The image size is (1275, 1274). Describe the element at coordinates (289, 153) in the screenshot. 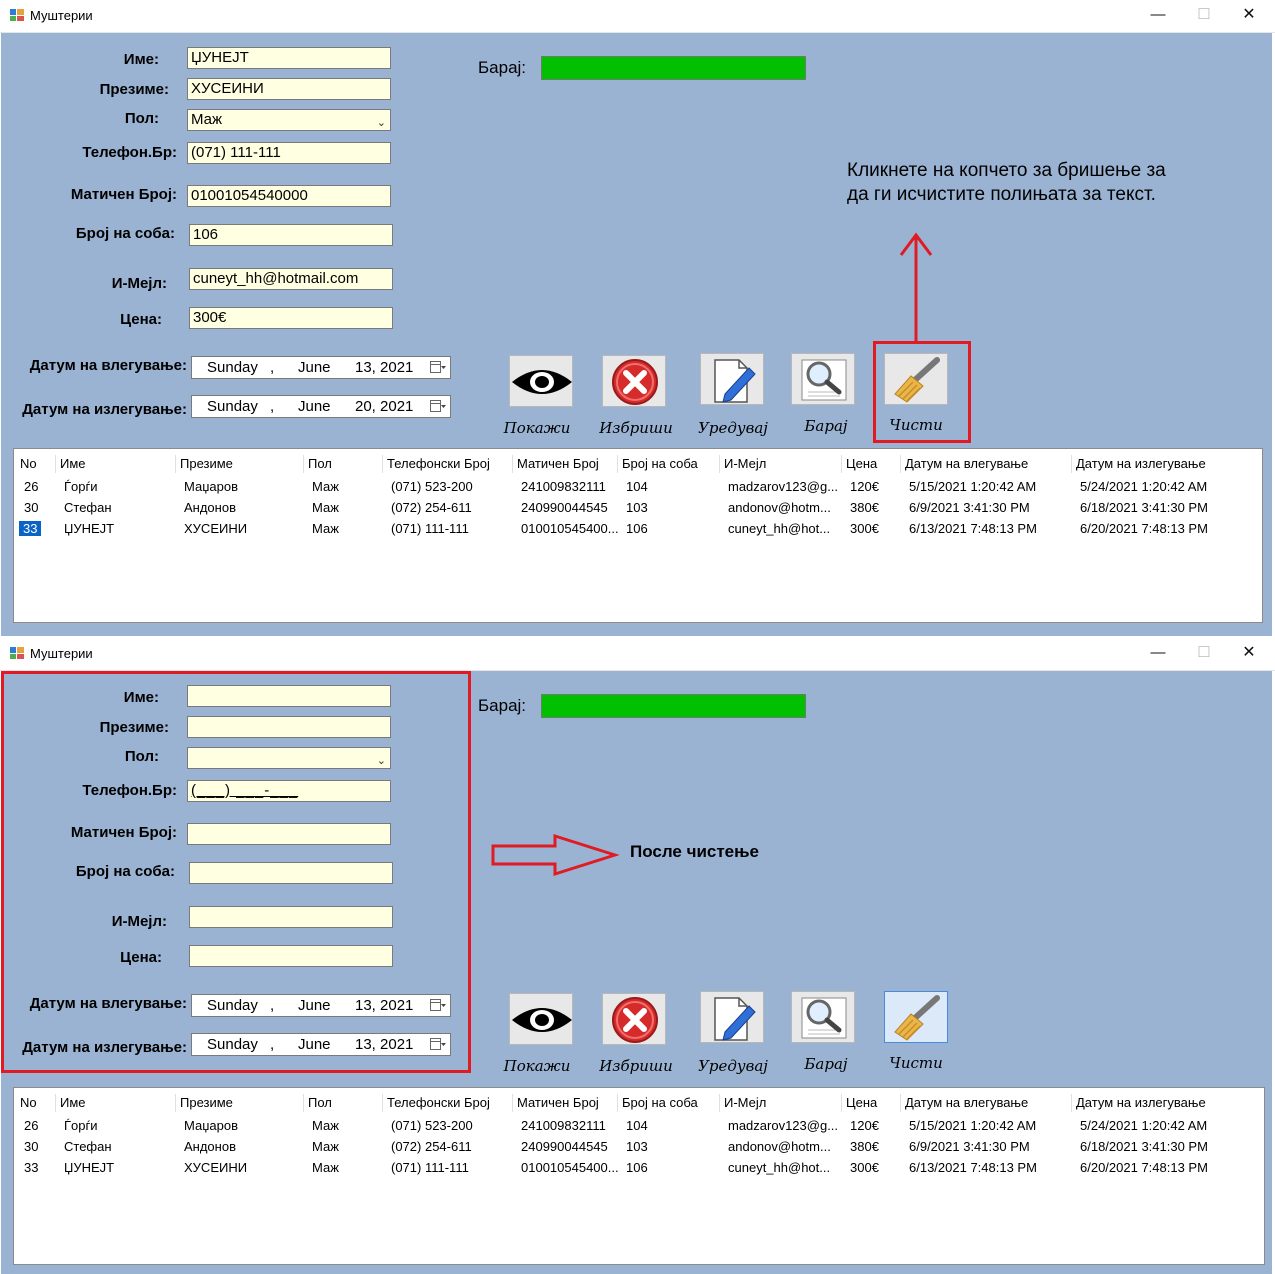

I see `phone-input: (071) 111-111` at that location.